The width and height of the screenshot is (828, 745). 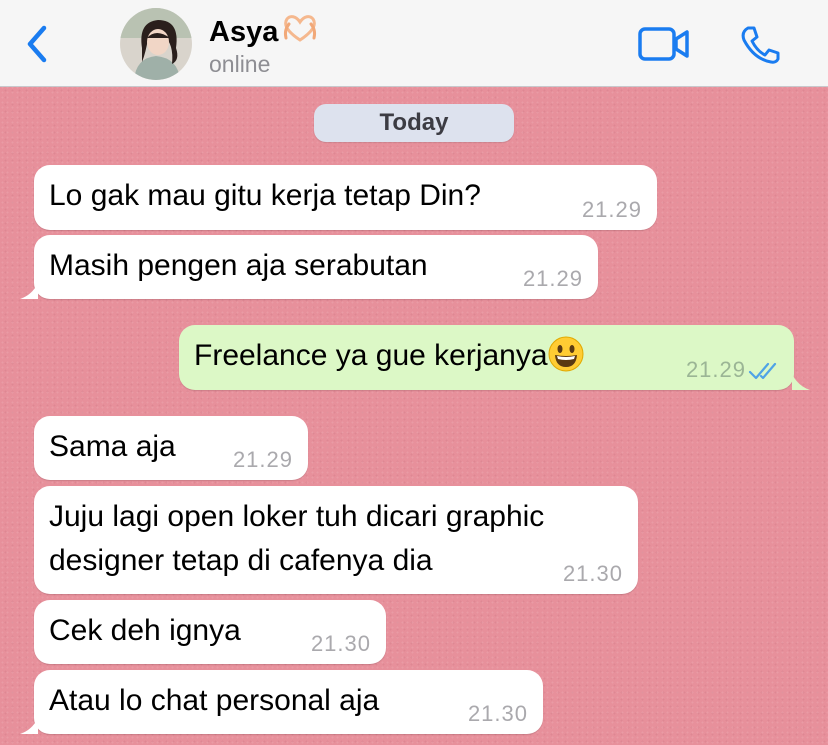 I want to click on message-text-line: Juju lagi open loker tuh dicari graphic, so click(x=297, y=516).